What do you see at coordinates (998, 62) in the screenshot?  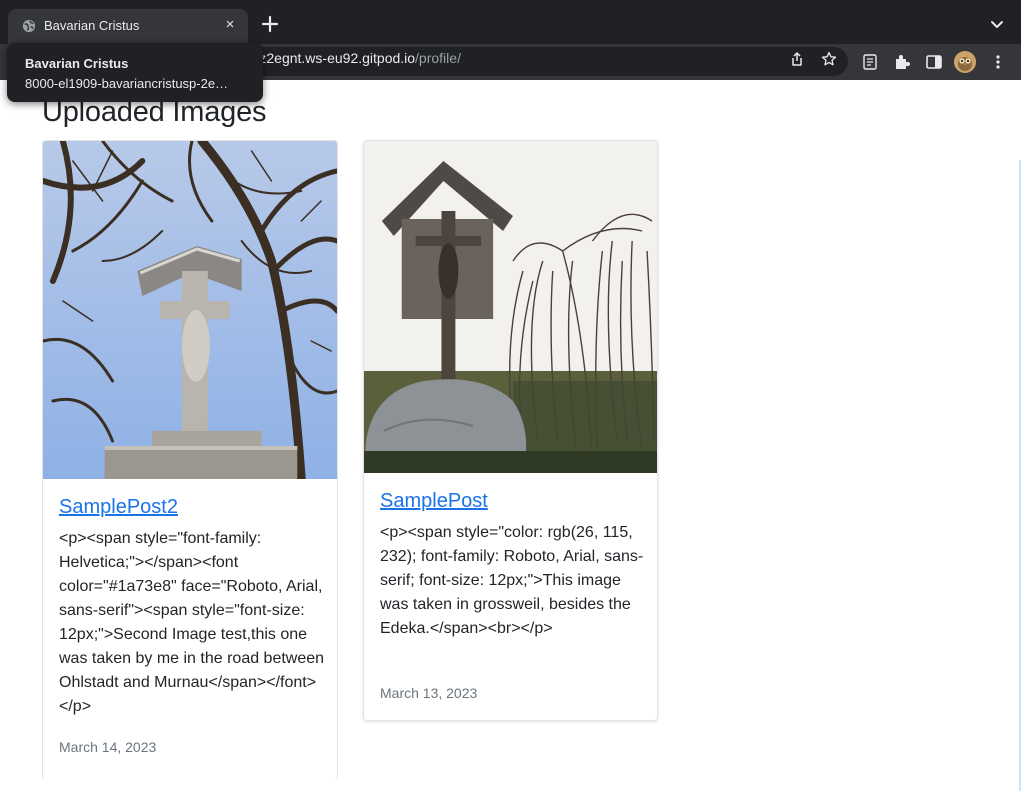 I see `more-icon` at bounding box center [998, 62].